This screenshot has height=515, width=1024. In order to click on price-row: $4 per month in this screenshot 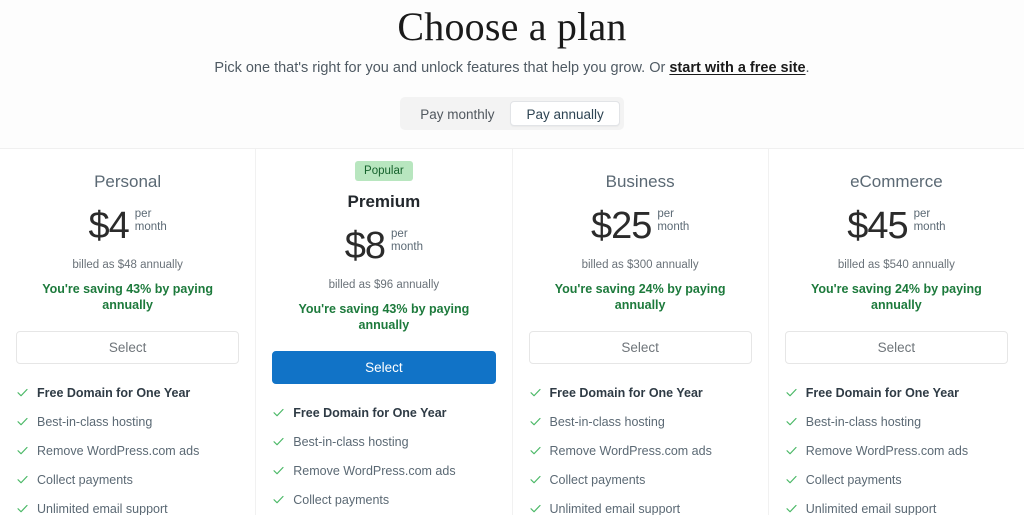, I will do `click(127, 226)`.